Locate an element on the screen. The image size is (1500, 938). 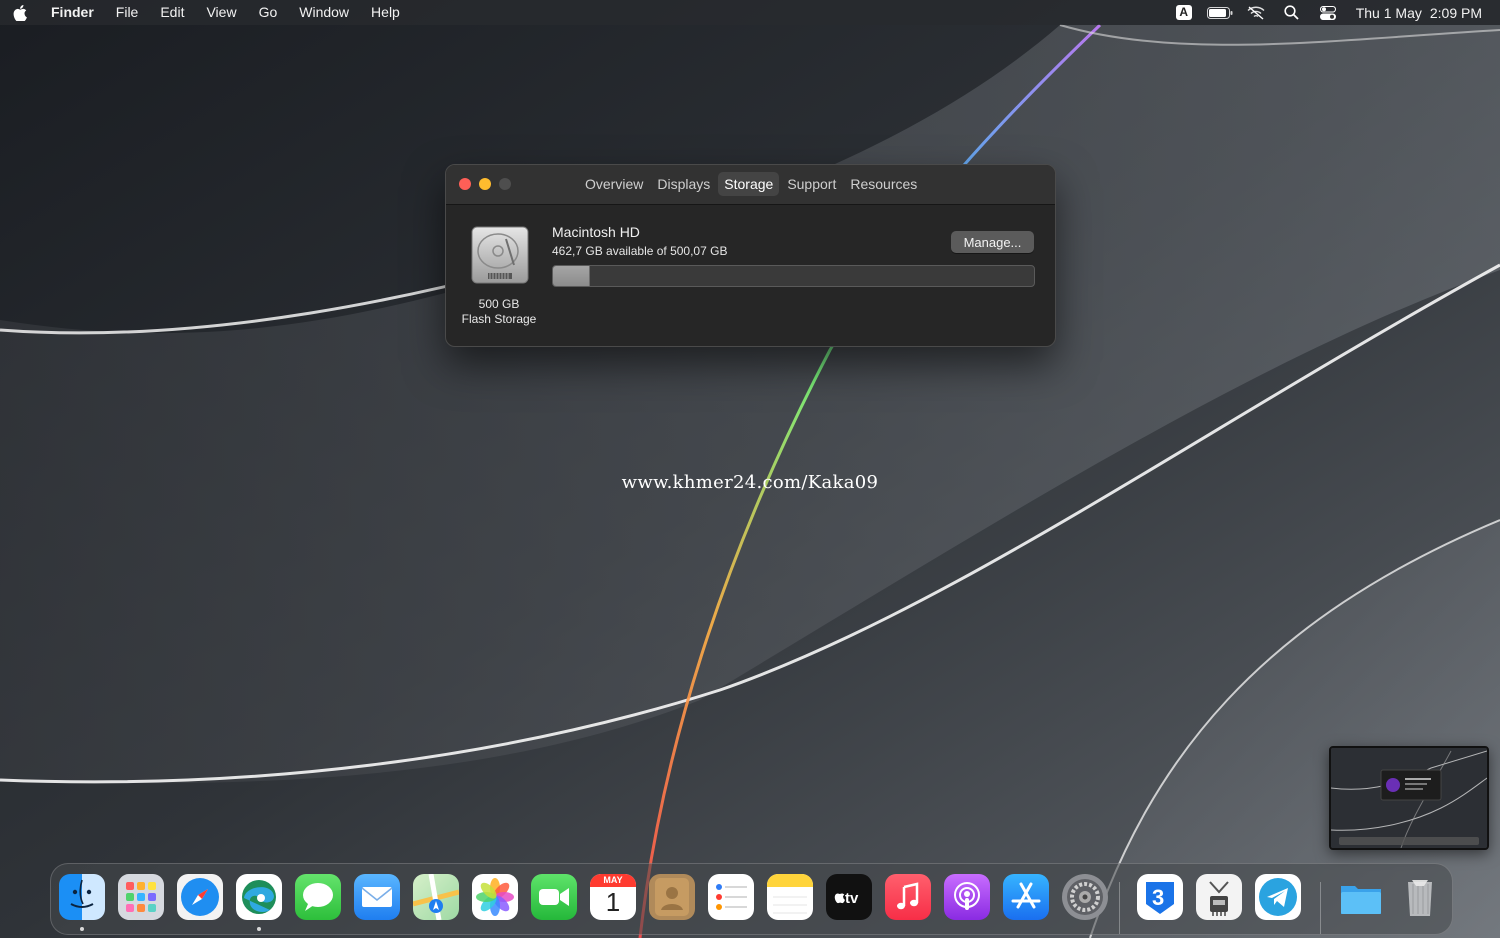
apple-menu-icon is located at coordinates (20, 12).